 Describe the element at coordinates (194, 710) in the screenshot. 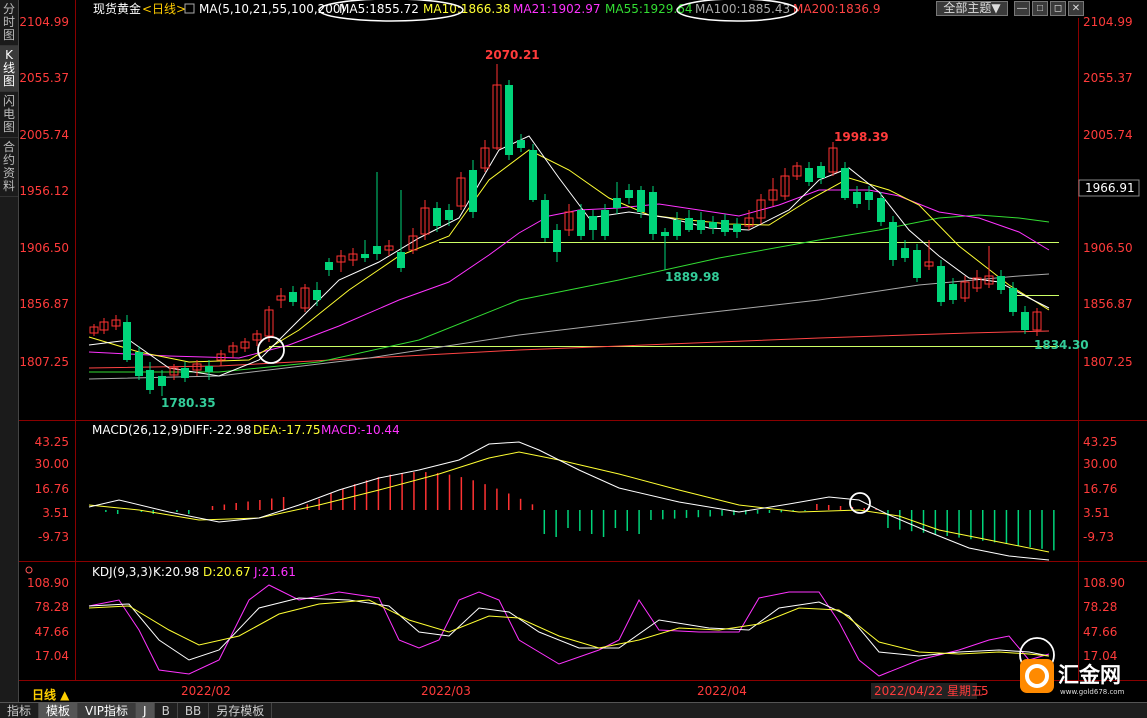

I see `tab-bb: BB` at that location.